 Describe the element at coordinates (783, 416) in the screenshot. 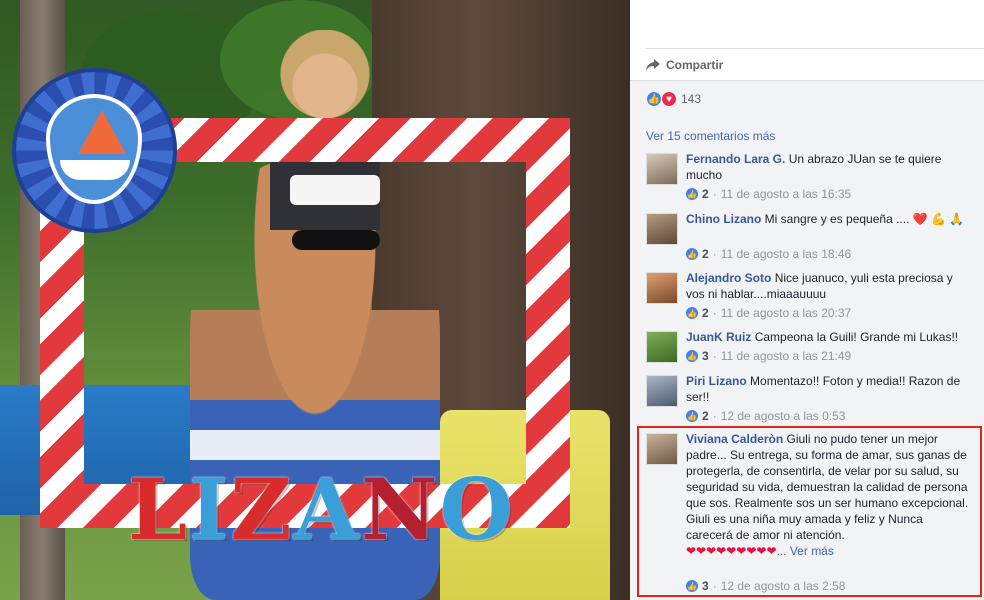

I see `timestamp: 12 de agosto a las 0:53` at that location.